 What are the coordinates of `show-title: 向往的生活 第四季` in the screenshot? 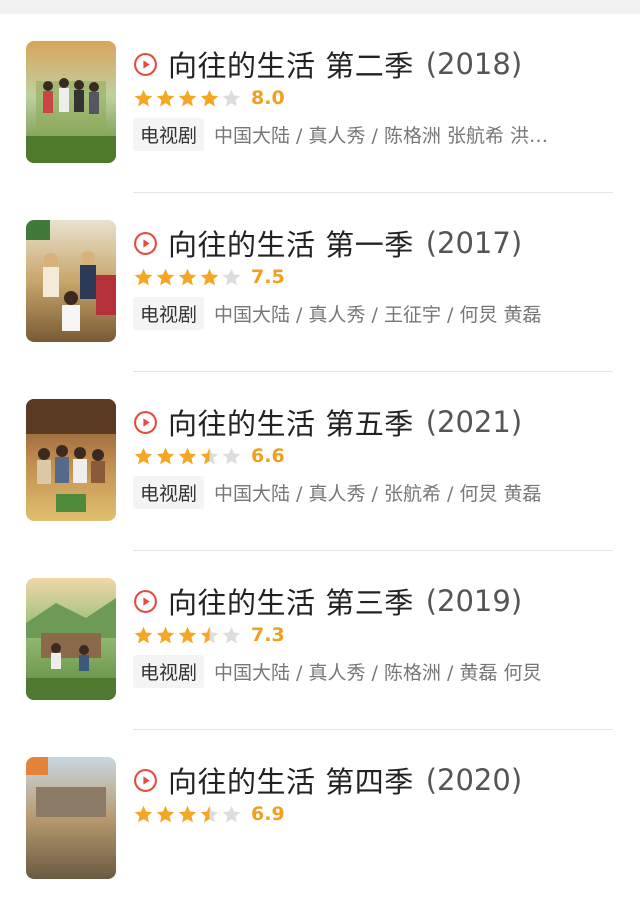 It's located at (291, 780).